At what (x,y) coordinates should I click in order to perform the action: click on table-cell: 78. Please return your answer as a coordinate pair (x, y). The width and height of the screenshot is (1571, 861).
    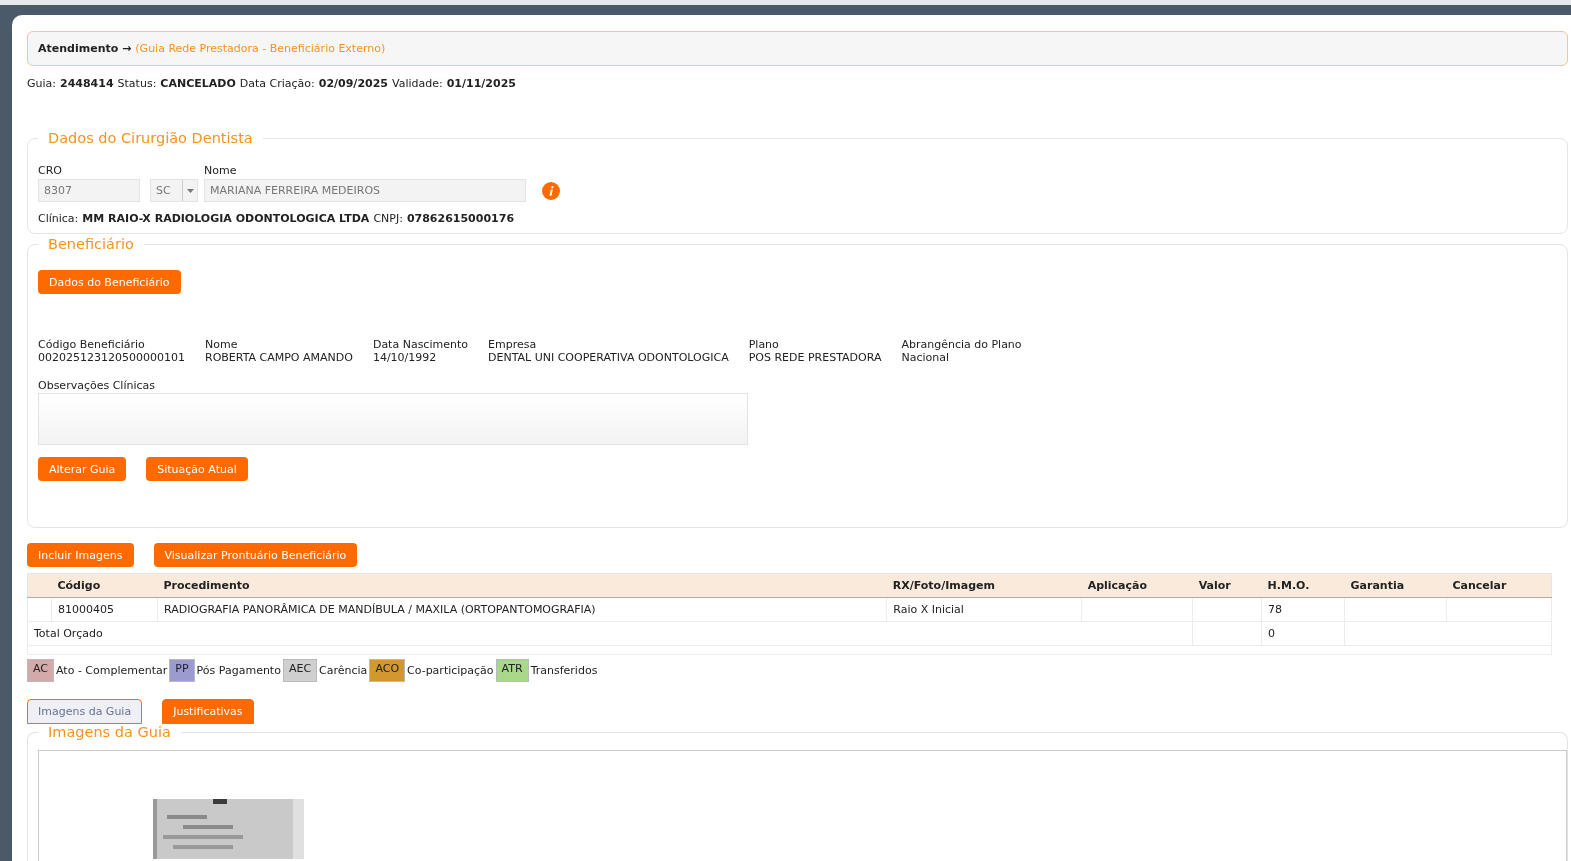
    Looking at the image, I should click on (1275, 609).